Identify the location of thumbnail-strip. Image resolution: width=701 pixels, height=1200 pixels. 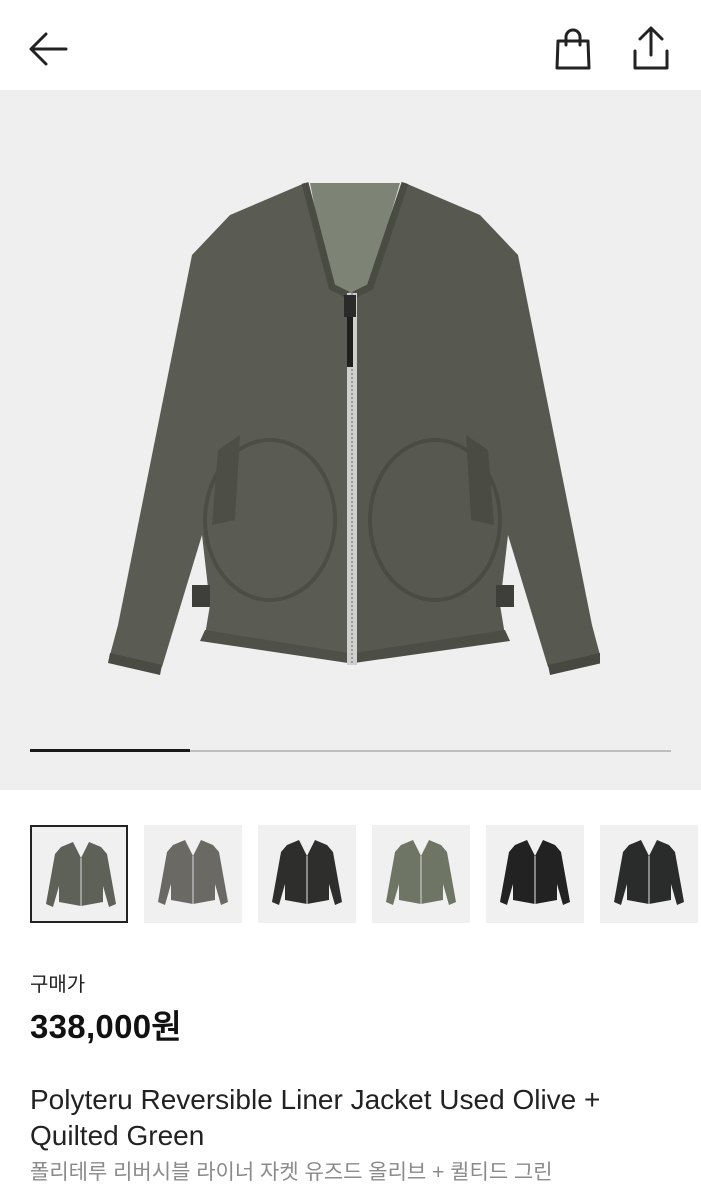
(350, 875).